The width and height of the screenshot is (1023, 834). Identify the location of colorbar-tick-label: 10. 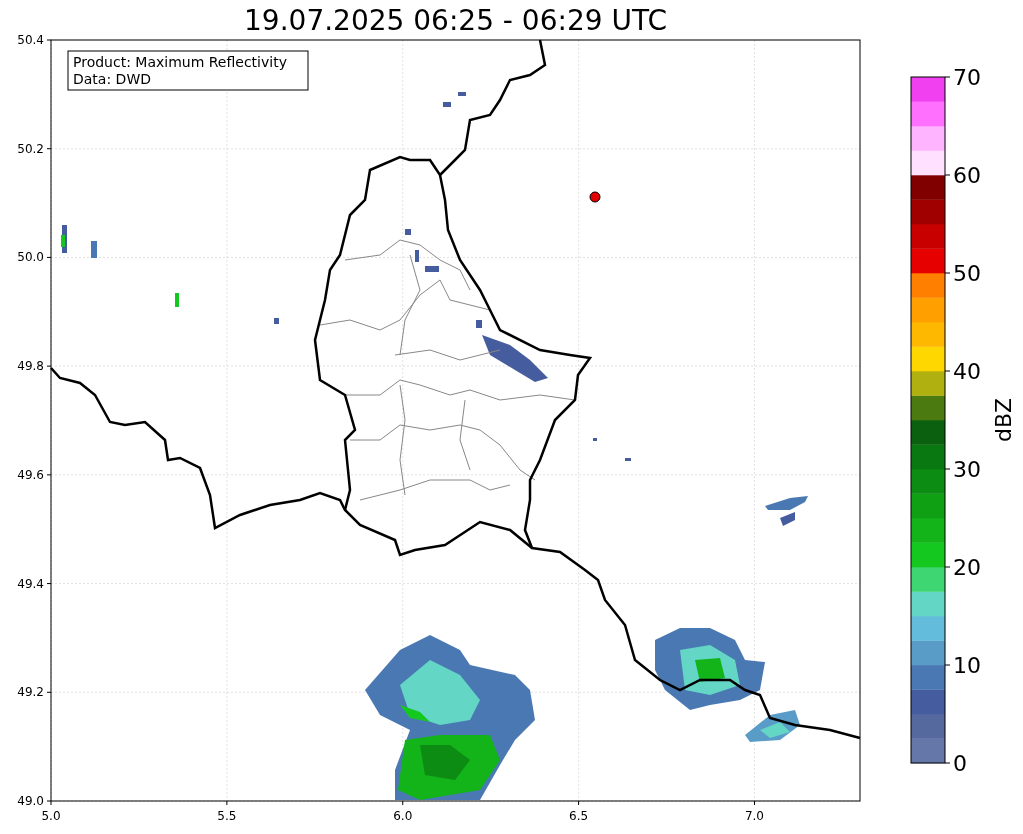
(967, 665).